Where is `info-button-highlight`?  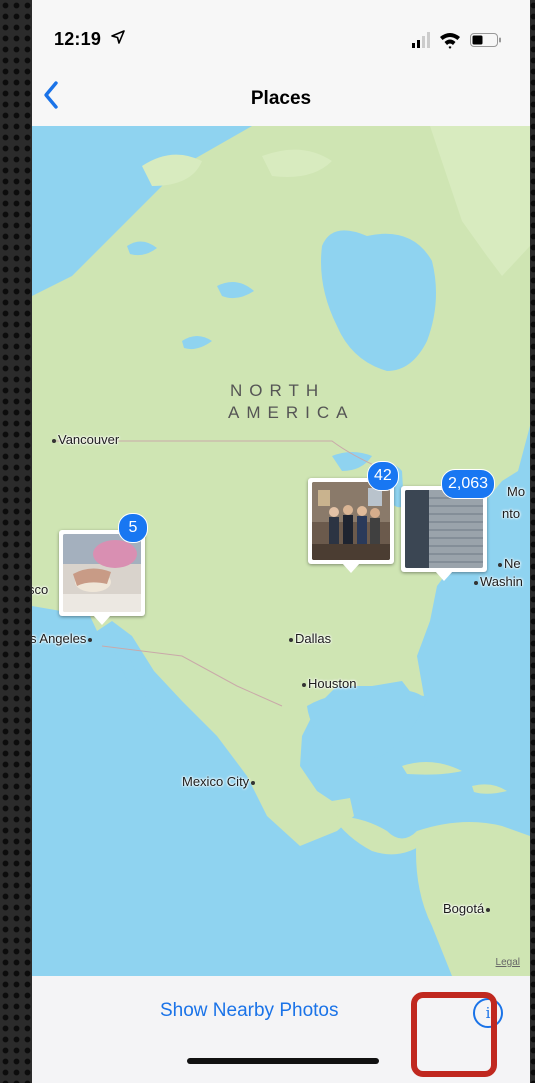
info-button-highlight is located at coordinates (454, 1034).